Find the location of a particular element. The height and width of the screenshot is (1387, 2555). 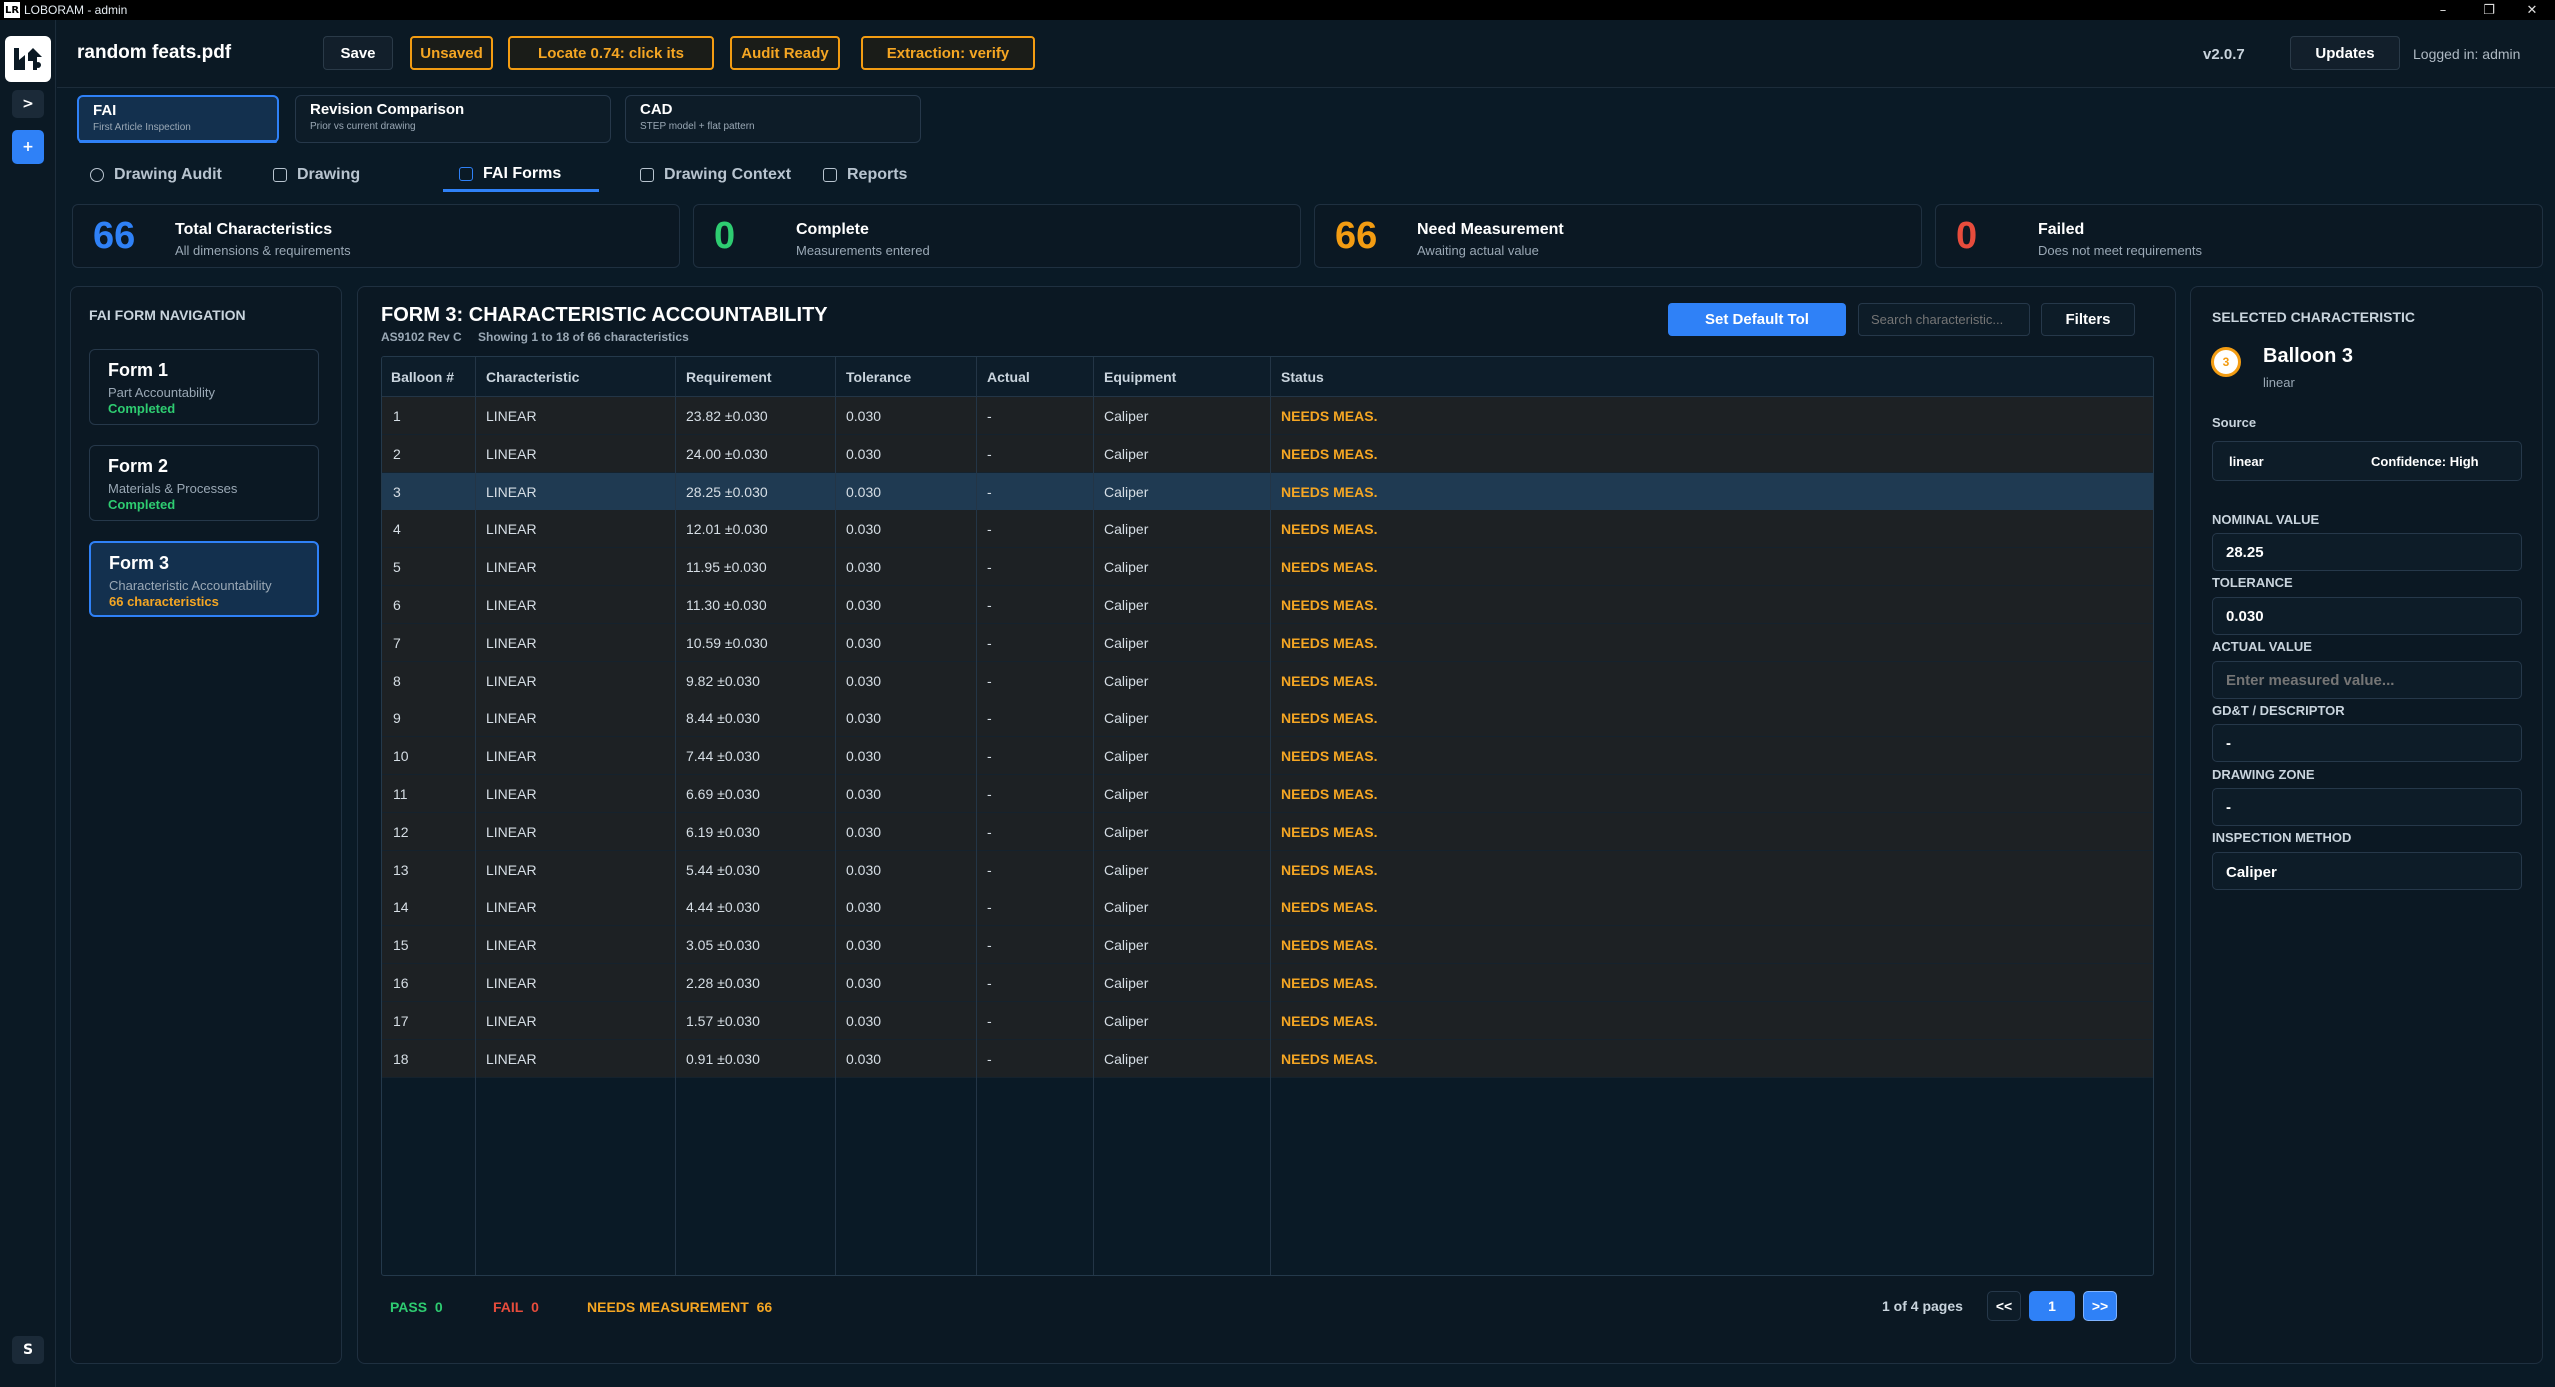

nominal-value-field is located at coordinates (2367, 552).